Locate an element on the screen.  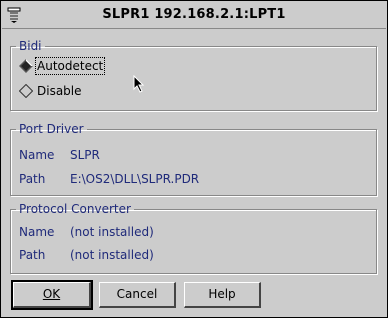
ok-button-label: OK is located at coordinates (51, 294).